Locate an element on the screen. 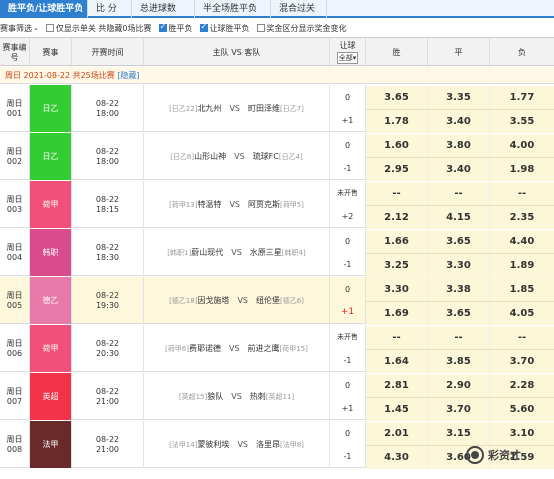 Image resolution: width=554 pixels, height=479 pixels. odds-lose: 1.85 is located at coordinates (522, 289).